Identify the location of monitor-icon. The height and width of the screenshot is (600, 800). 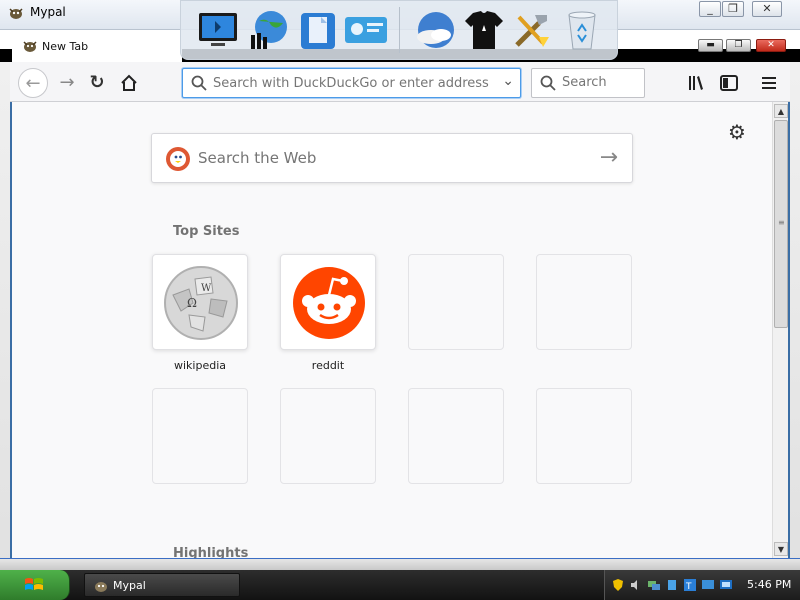
(218, 30).